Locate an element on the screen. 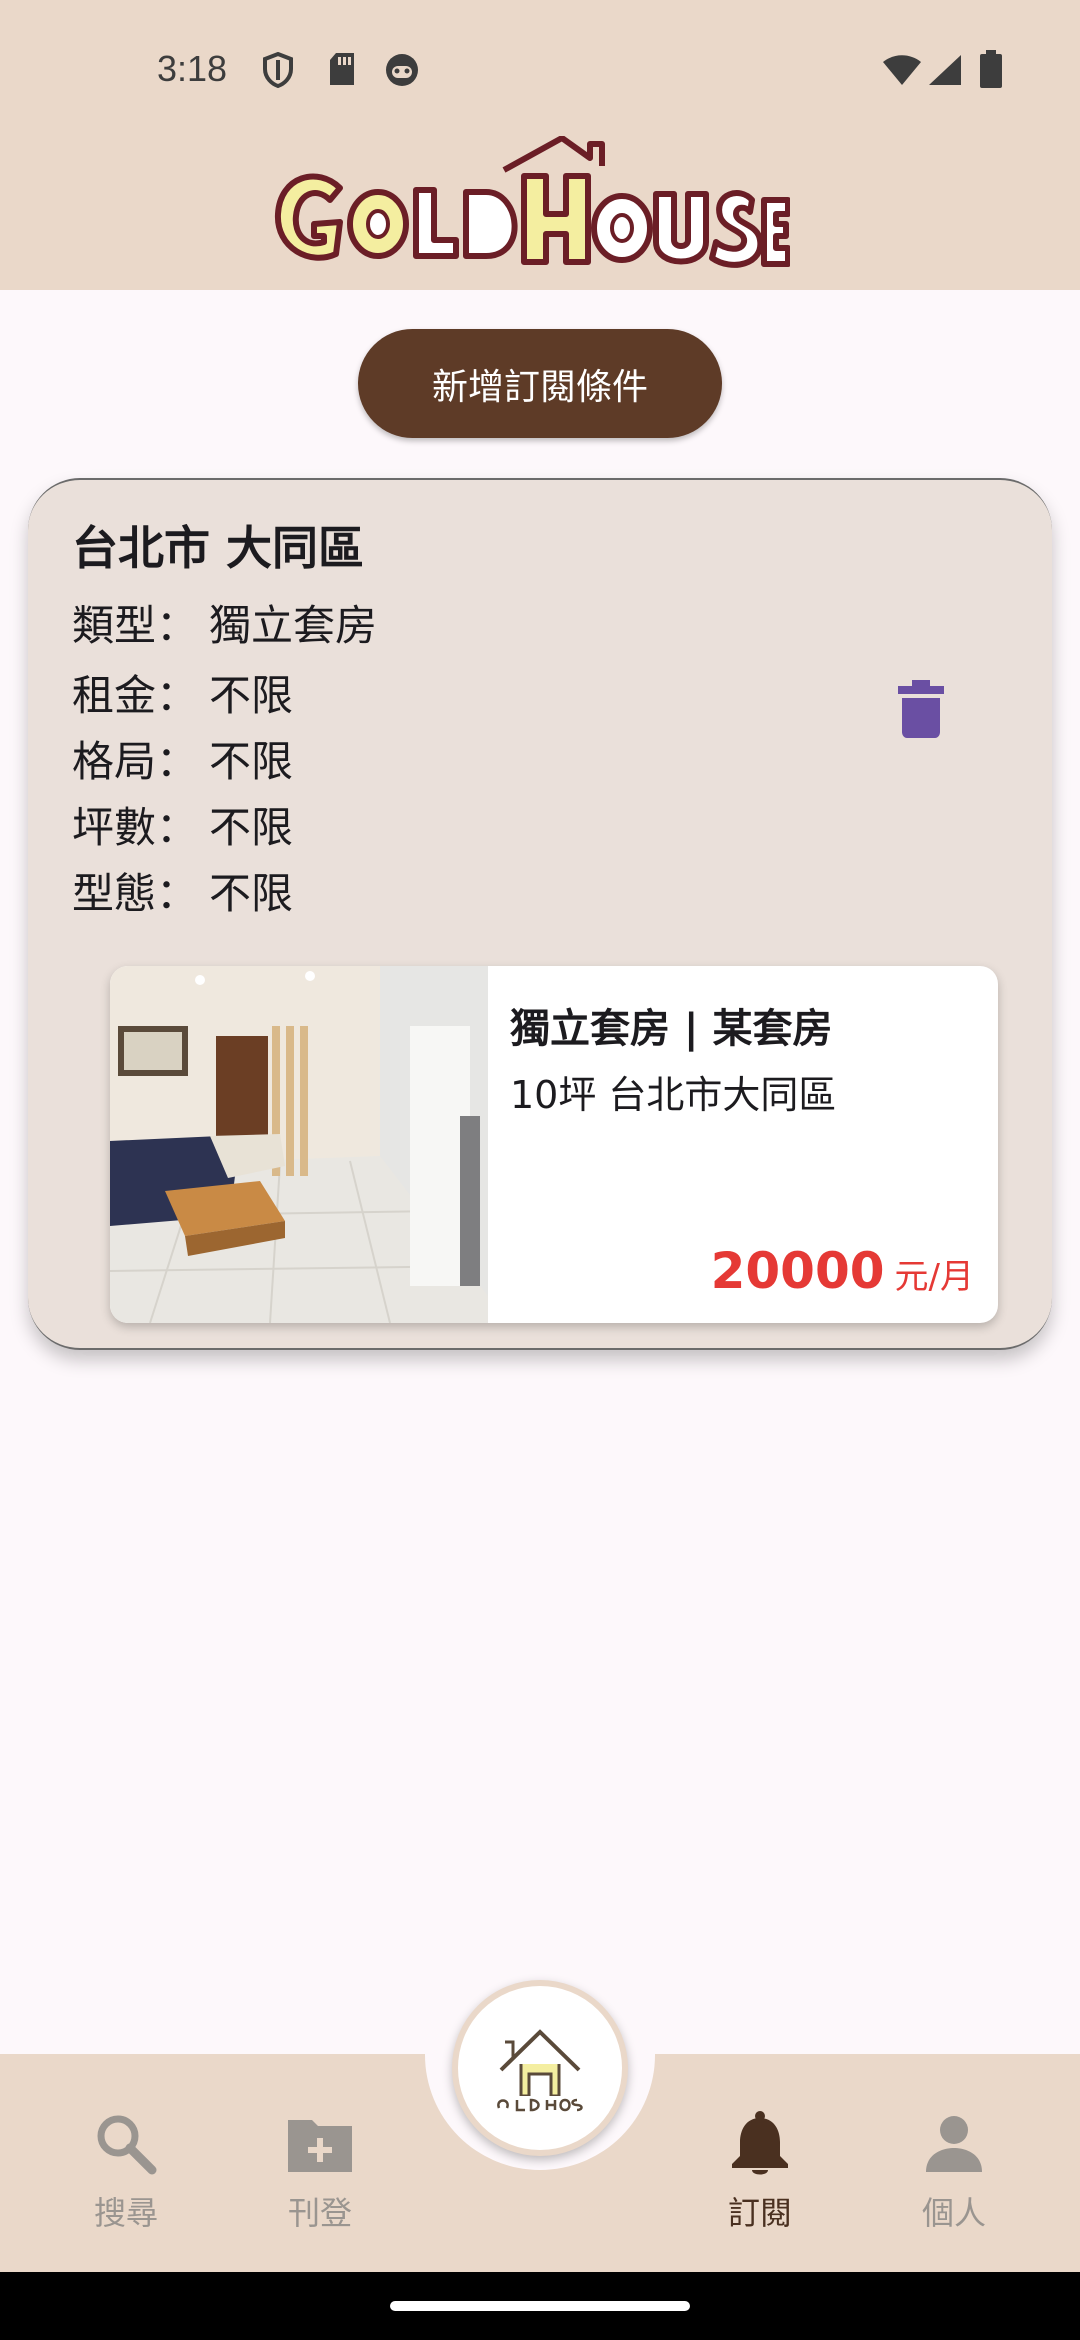  status-time: 3:18 is located at coordinates (192, 68).